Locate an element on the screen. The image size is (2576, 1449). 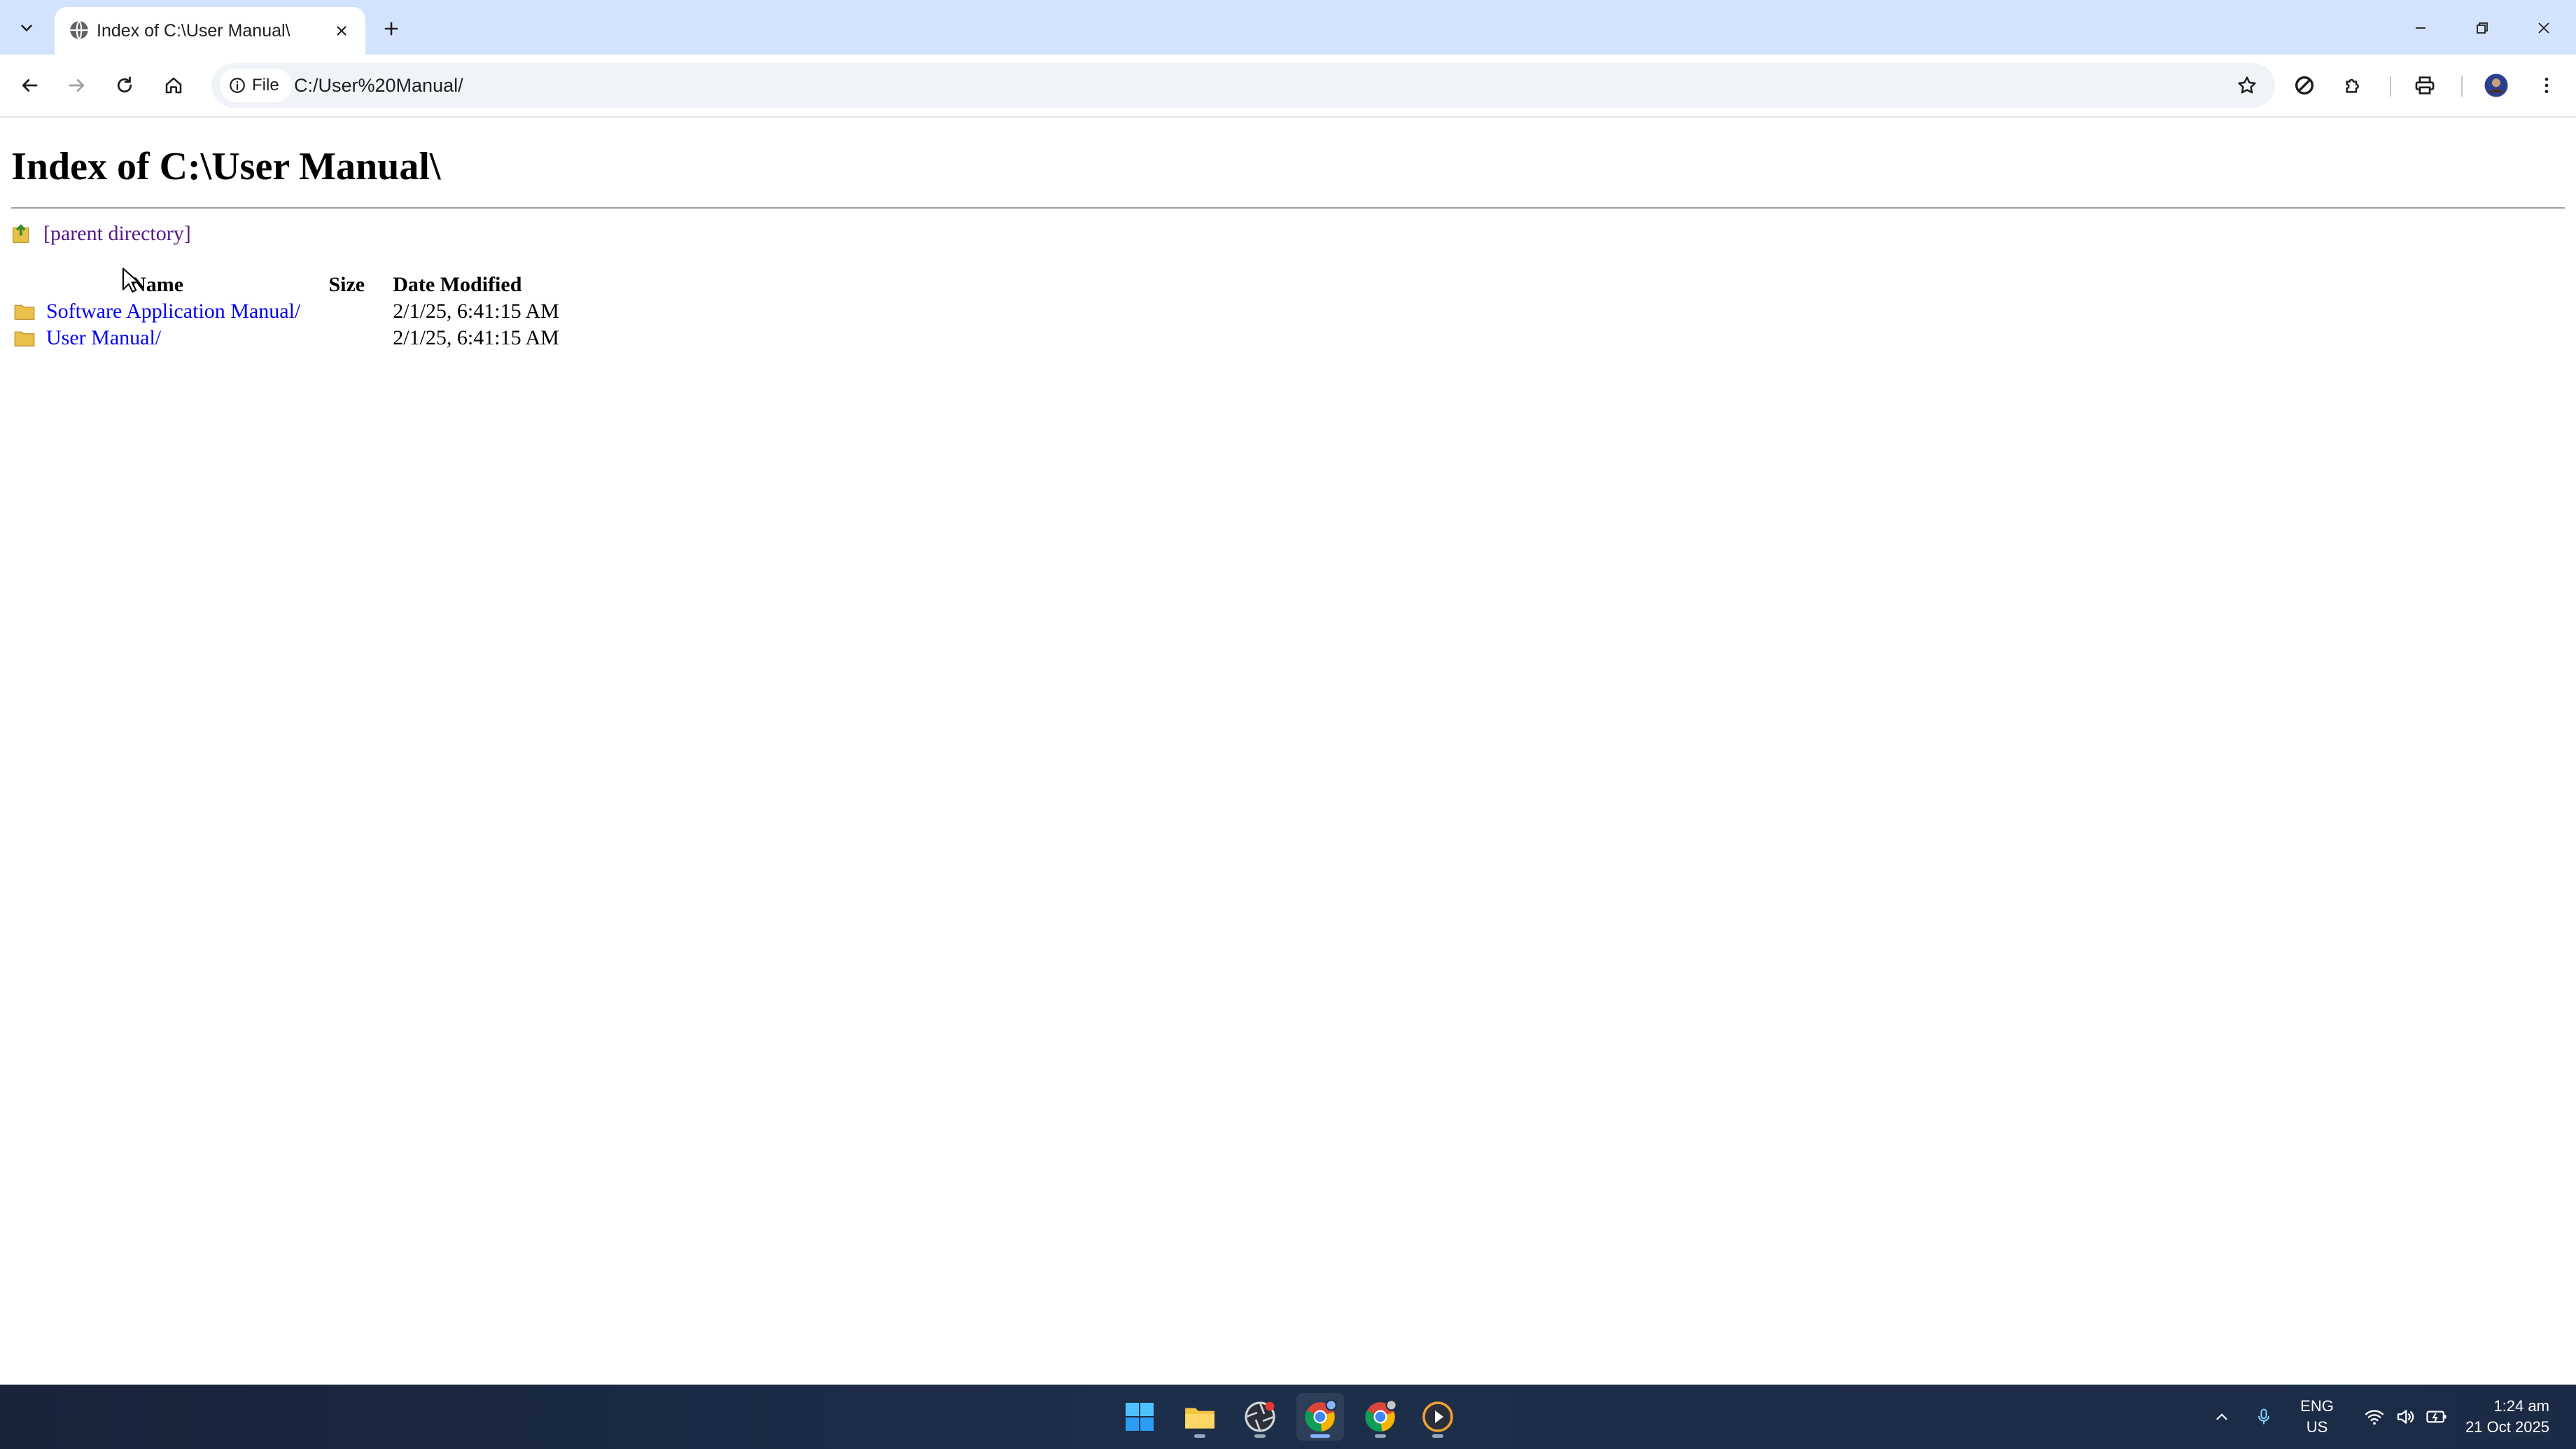
aperture-icon is located at coordinates (1260, 1416).